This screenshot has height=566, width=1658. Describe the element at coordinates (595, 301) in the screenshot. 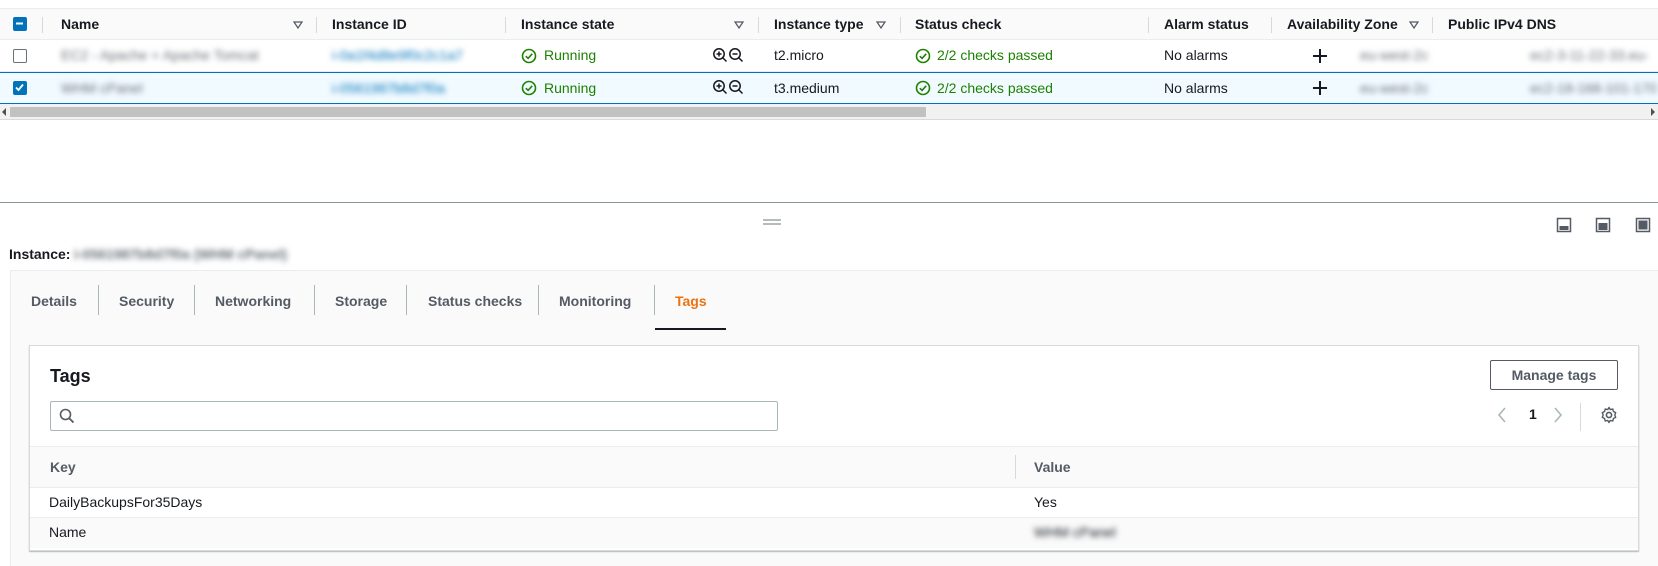

I see `tab-monitoring: Monitoring` at that location.